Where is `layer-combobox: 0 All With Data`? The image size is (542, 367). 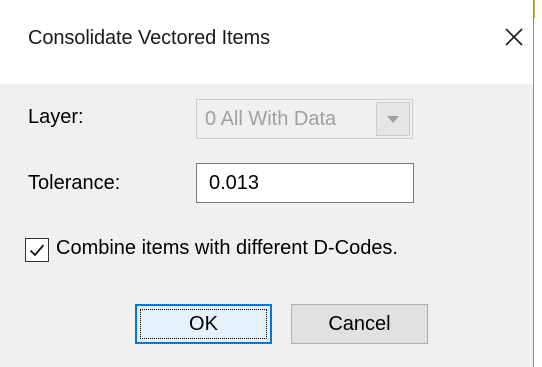 layer-combobox: 0 All With Data is located at coordinates (304, 119).